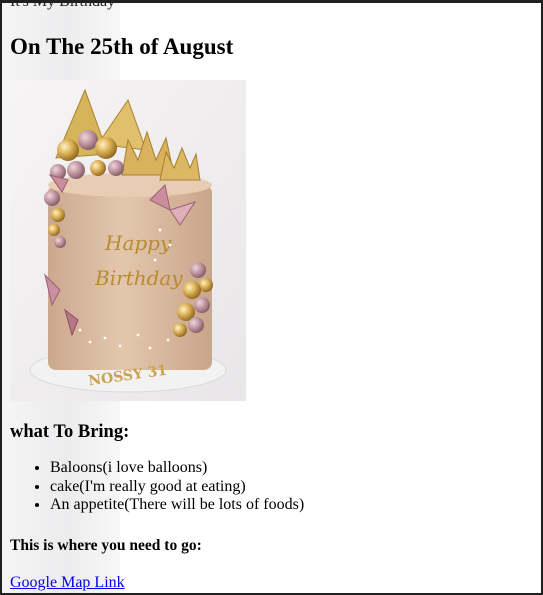 The height and width of the screenshot is (595, 543). What do you see at coordinates (271, 1) in the screenshot?
I see `window-frame-top` at bounding box center [271, 1].